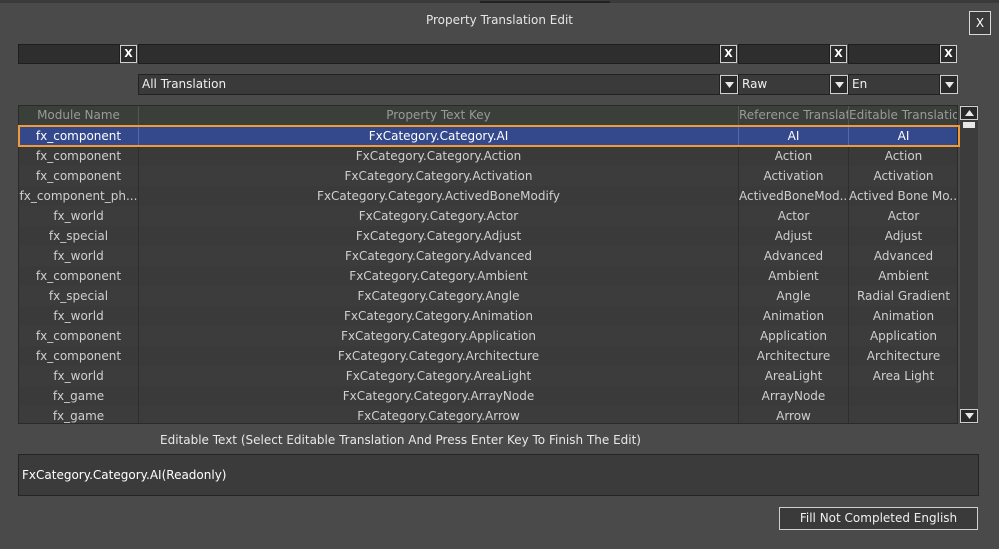  I want to click on row-reference-cell: Adjust, so click(794, 236).